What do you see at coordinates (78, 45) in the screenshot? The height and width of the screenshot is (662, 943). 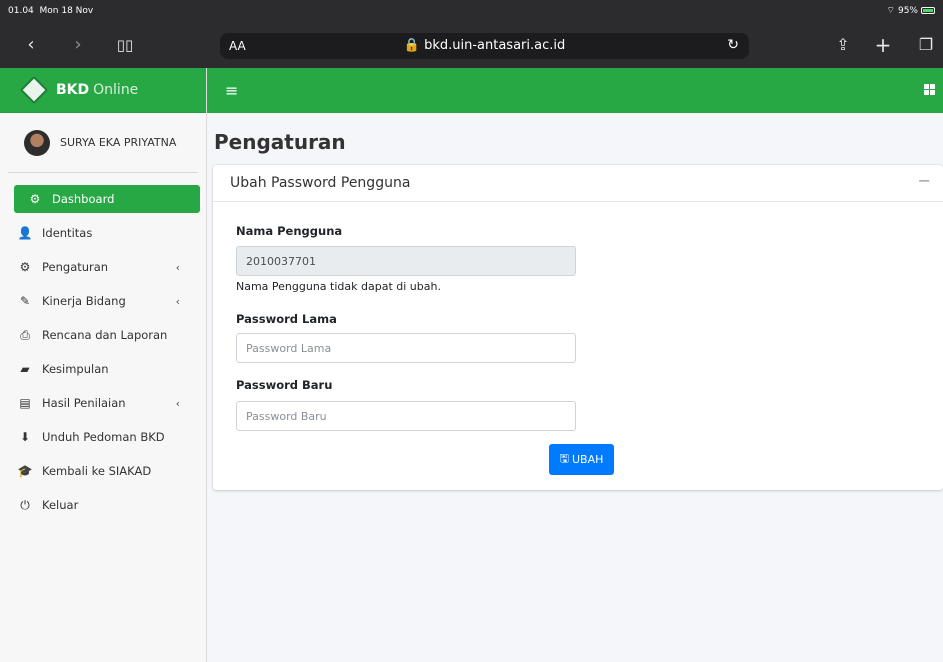 I see `forward-icon: ›` at bounding box center [78, 45].